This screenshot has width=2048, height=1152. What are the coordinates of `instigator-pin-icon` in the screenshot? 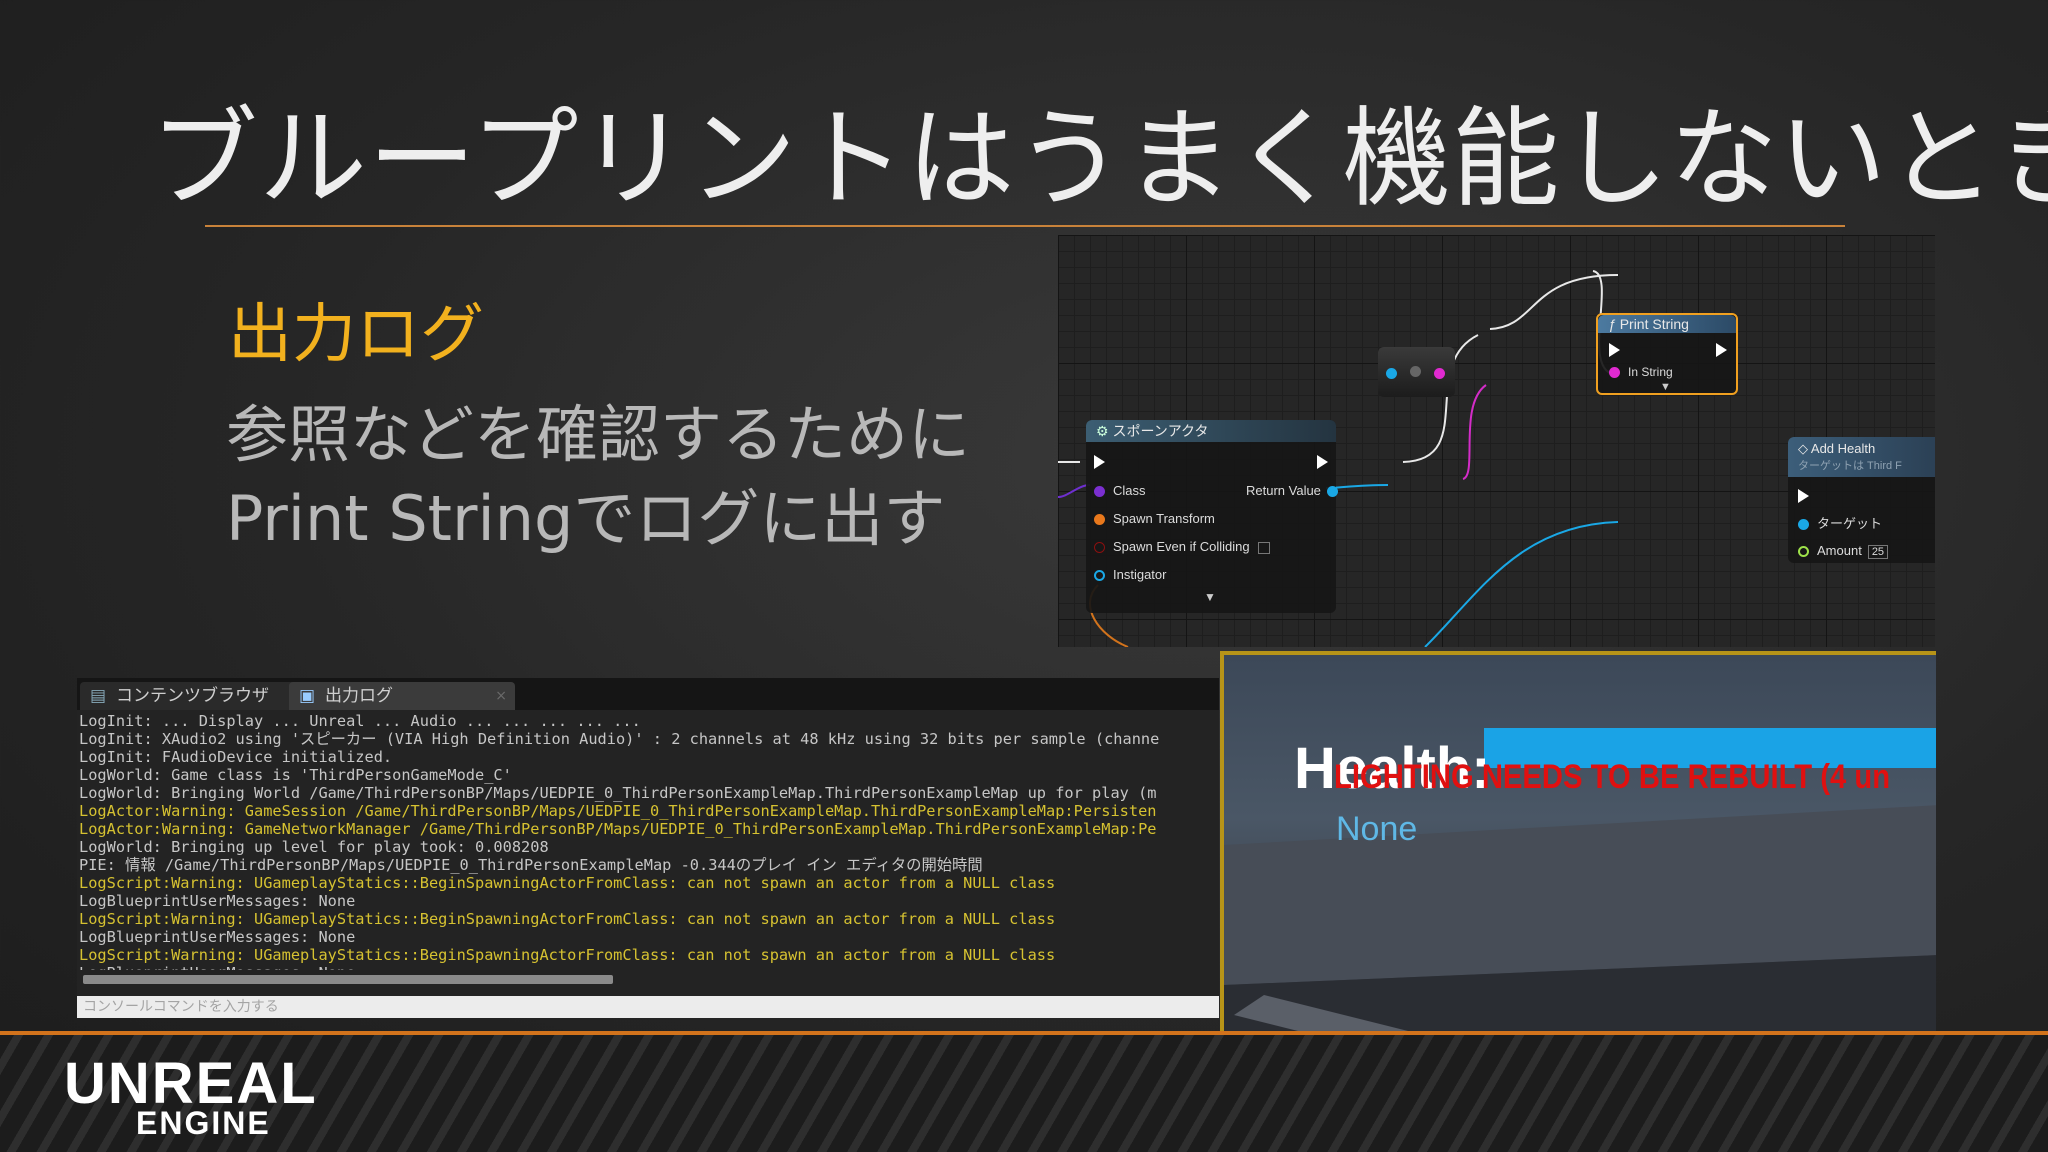 It's located at (1099, 576).